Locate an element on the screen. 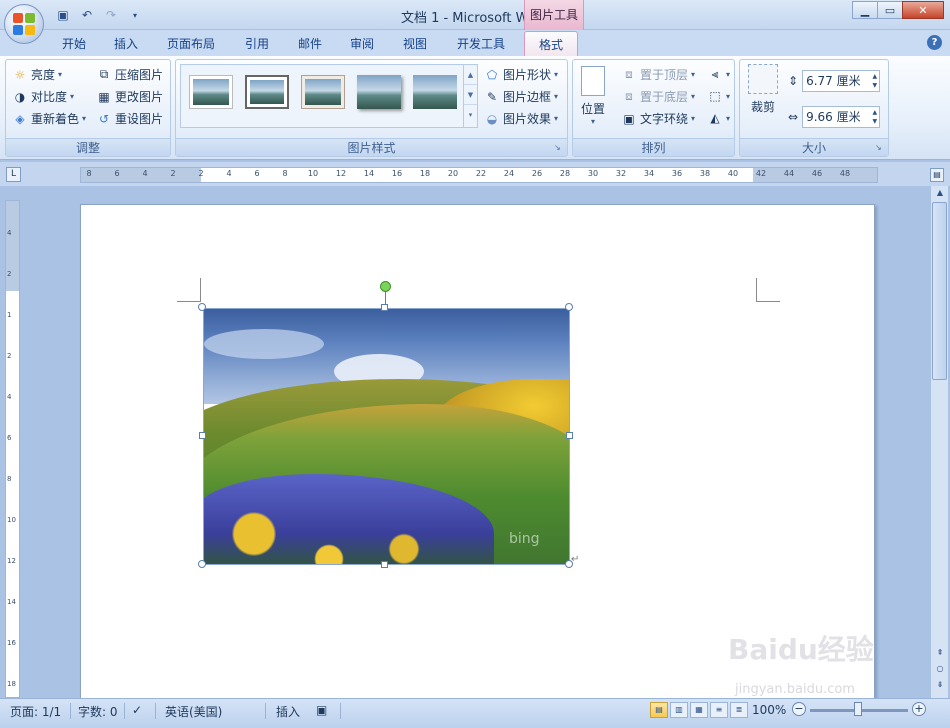 The width and height of the screenshot is (950, 728). ruler-tick-label: 2 is located at coordinates (173, 173).